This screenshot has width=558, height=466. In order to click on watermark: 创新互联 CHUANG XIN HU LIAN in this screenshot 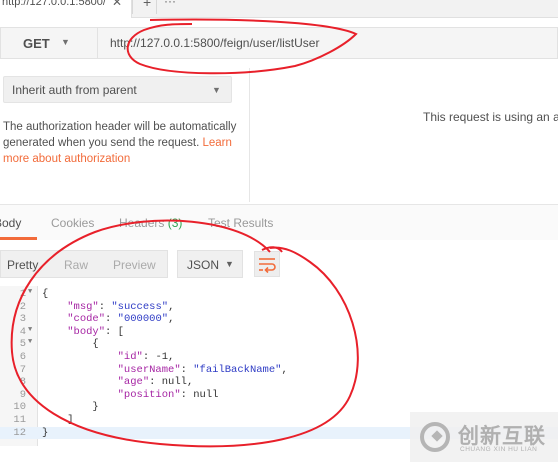, I will do `click(484, 437)`.